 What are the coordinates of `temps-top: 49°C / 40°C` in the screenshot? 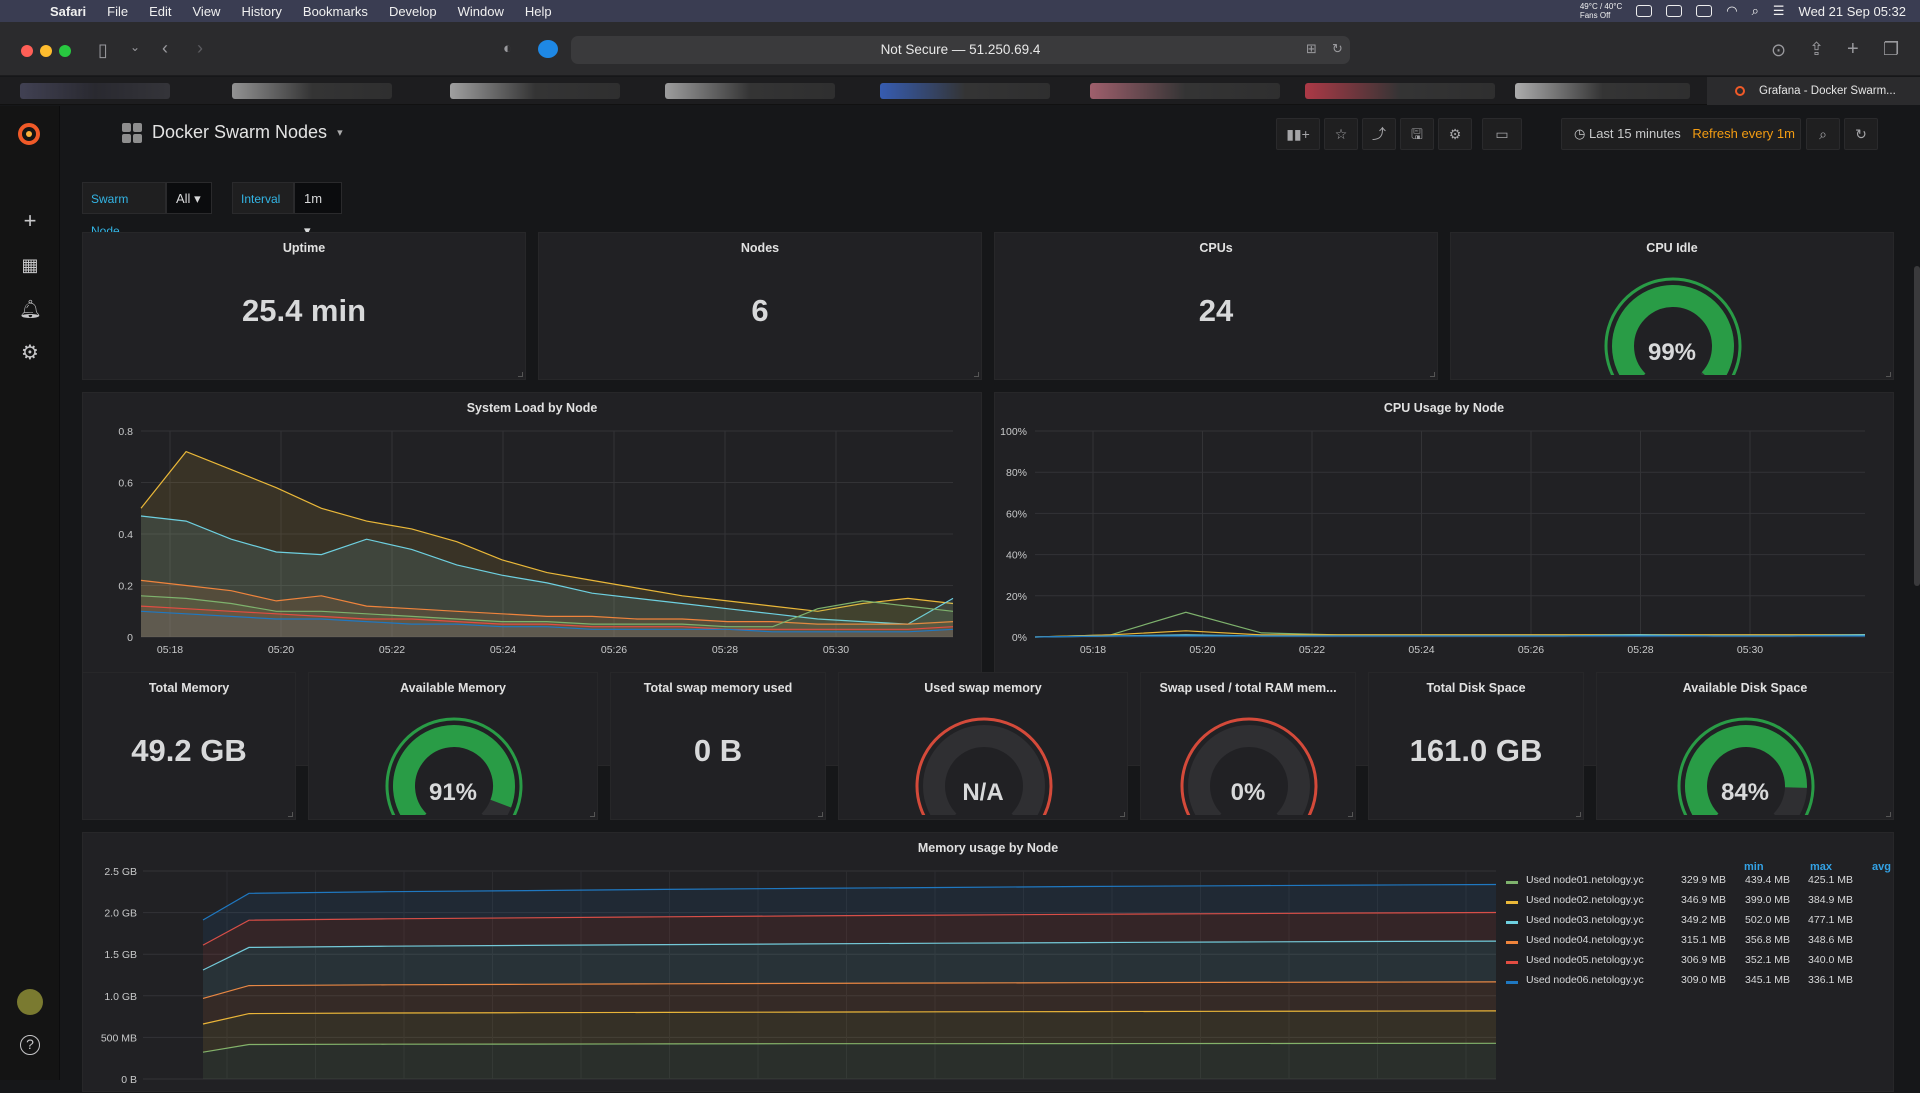 It's located at (1601, 6).